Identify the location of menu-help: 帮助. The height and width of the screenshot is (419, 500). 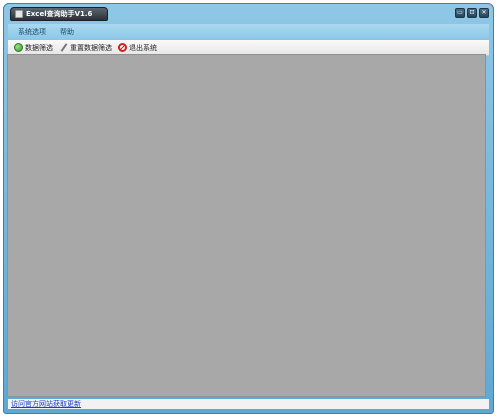
(67, 32).